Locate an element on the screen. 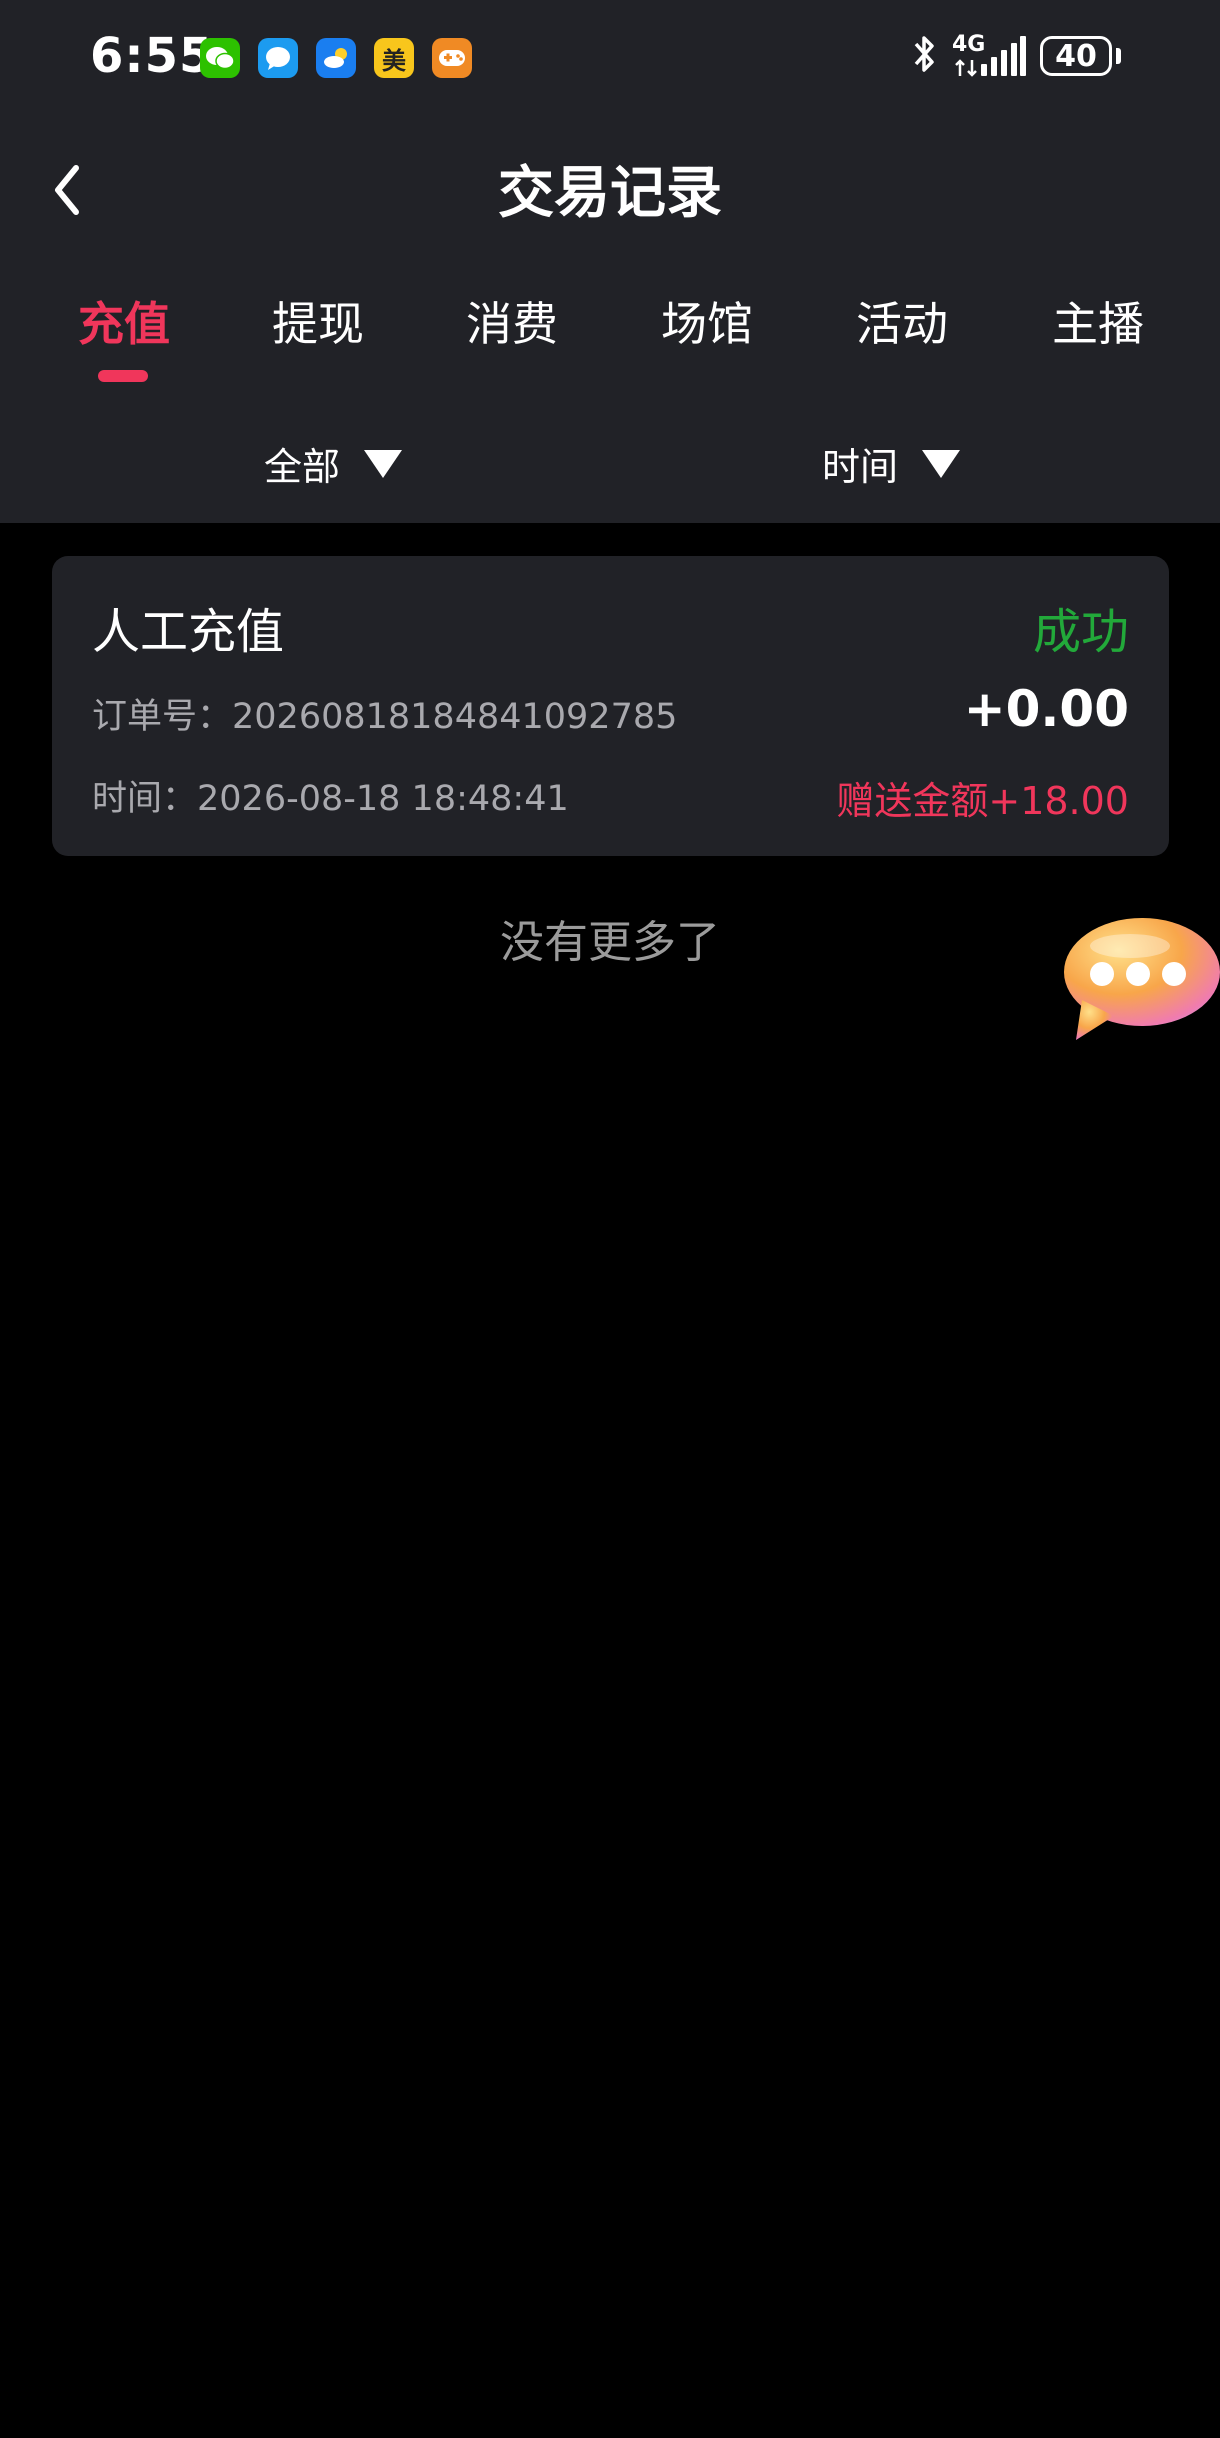  meituan-icon-label: 美 is located at coordinates (394, 60).